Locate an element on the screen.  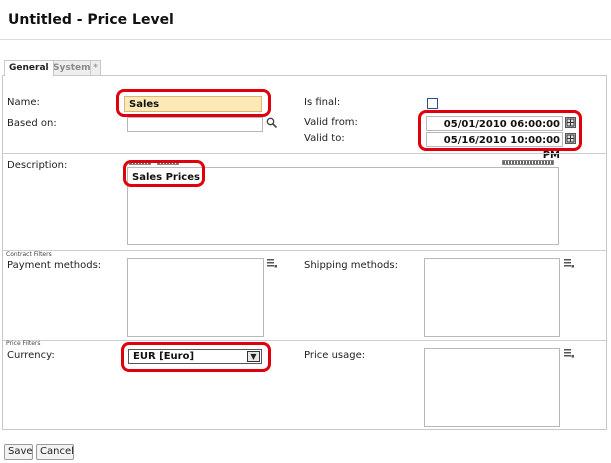
payment-methods-list is located at coordinates (195, 297).